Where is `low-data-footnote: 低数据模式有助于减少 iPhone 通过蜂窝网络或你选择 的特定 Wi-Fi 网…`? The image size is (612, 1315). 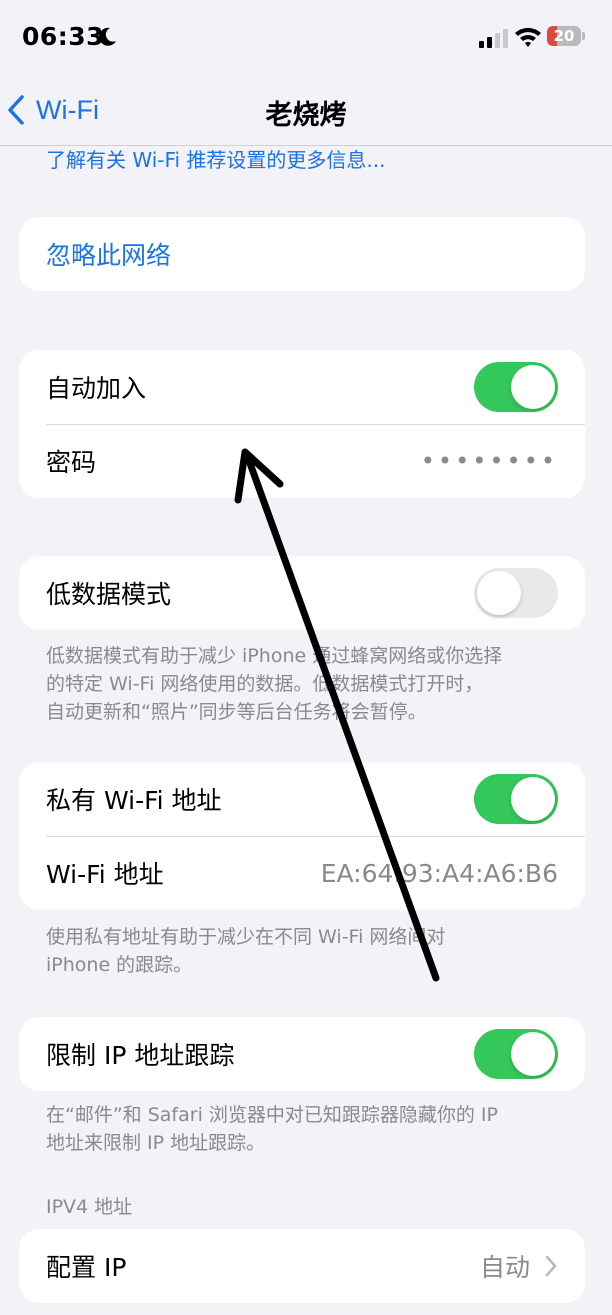 low-data-footnote: 低数据模式有助于减少 iPhone 通过蜂窝网络或你选择 的特定 Wi-Fi 网… is located at coordinates (311, 684).